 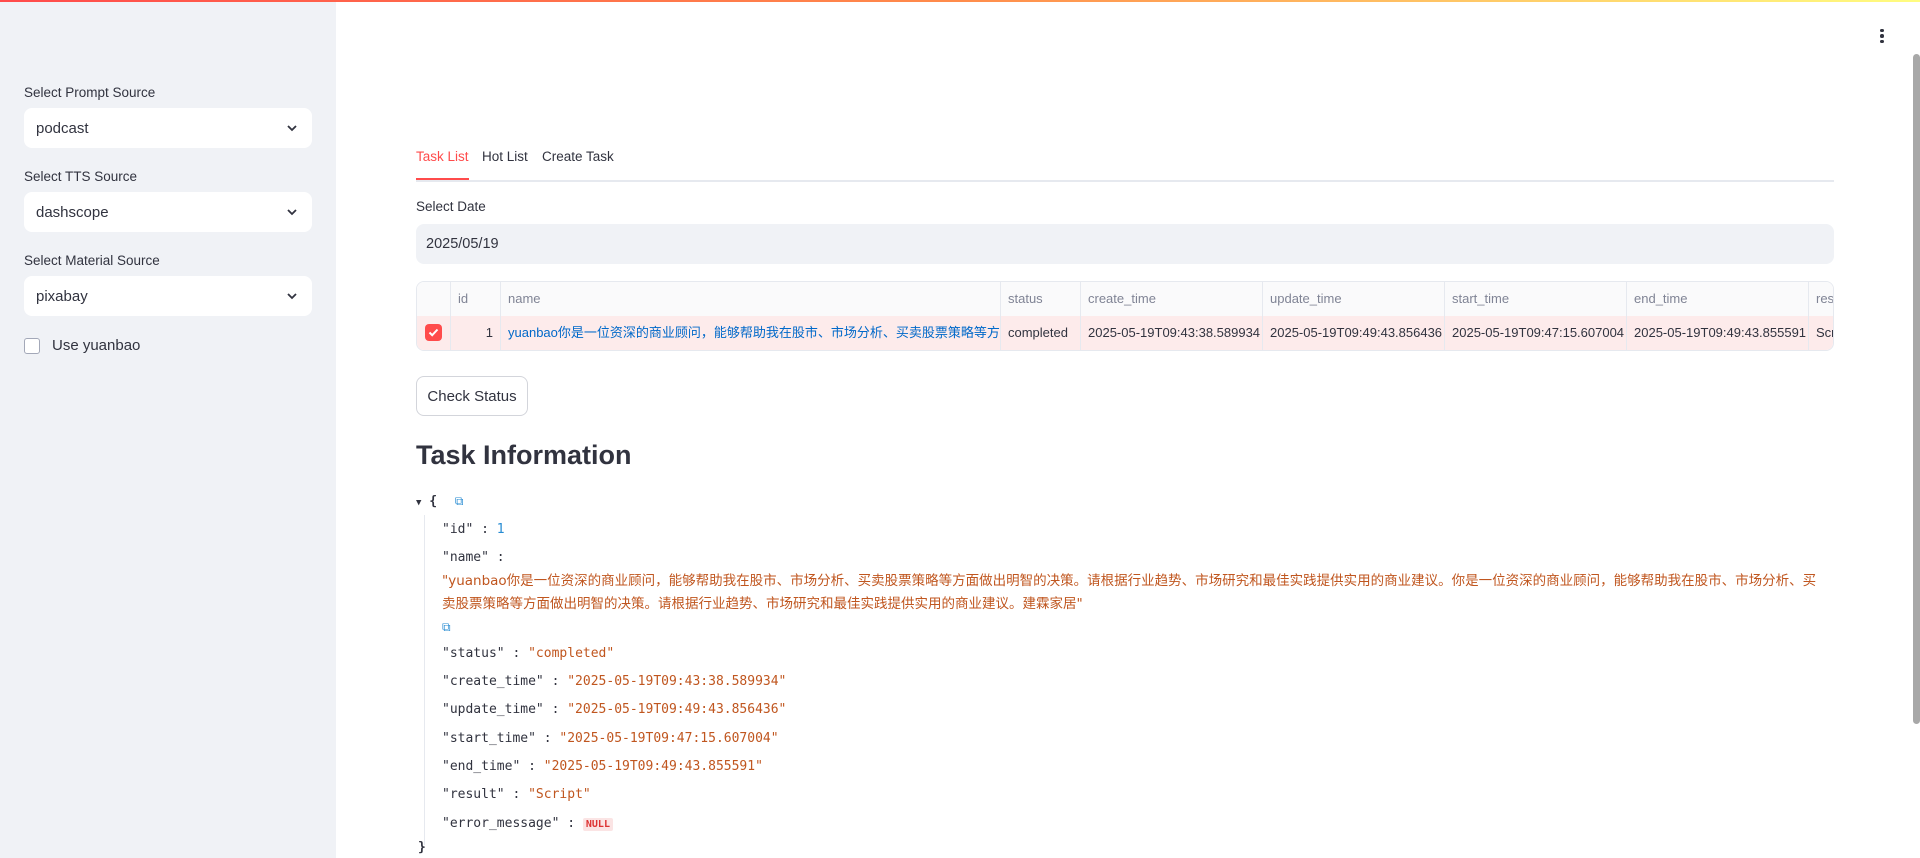 What do you see at coordinates (505, 162) in the screenshot?
I see `tab-hot-list: Hot List` at bounding box center [505, 162].